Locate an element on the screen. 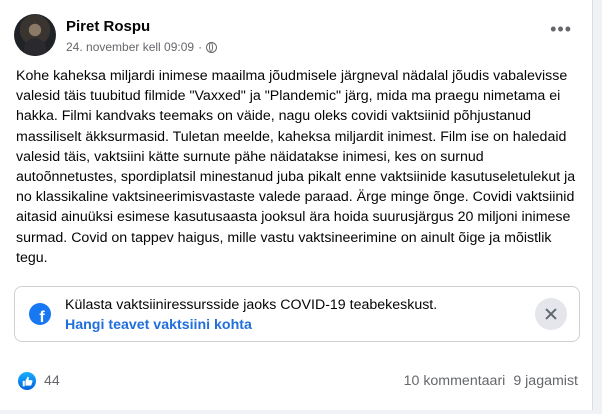 Image resolution: width=602 pixels, height=414 pixels. facebook-icon: f is located at coordinates (40, 314).